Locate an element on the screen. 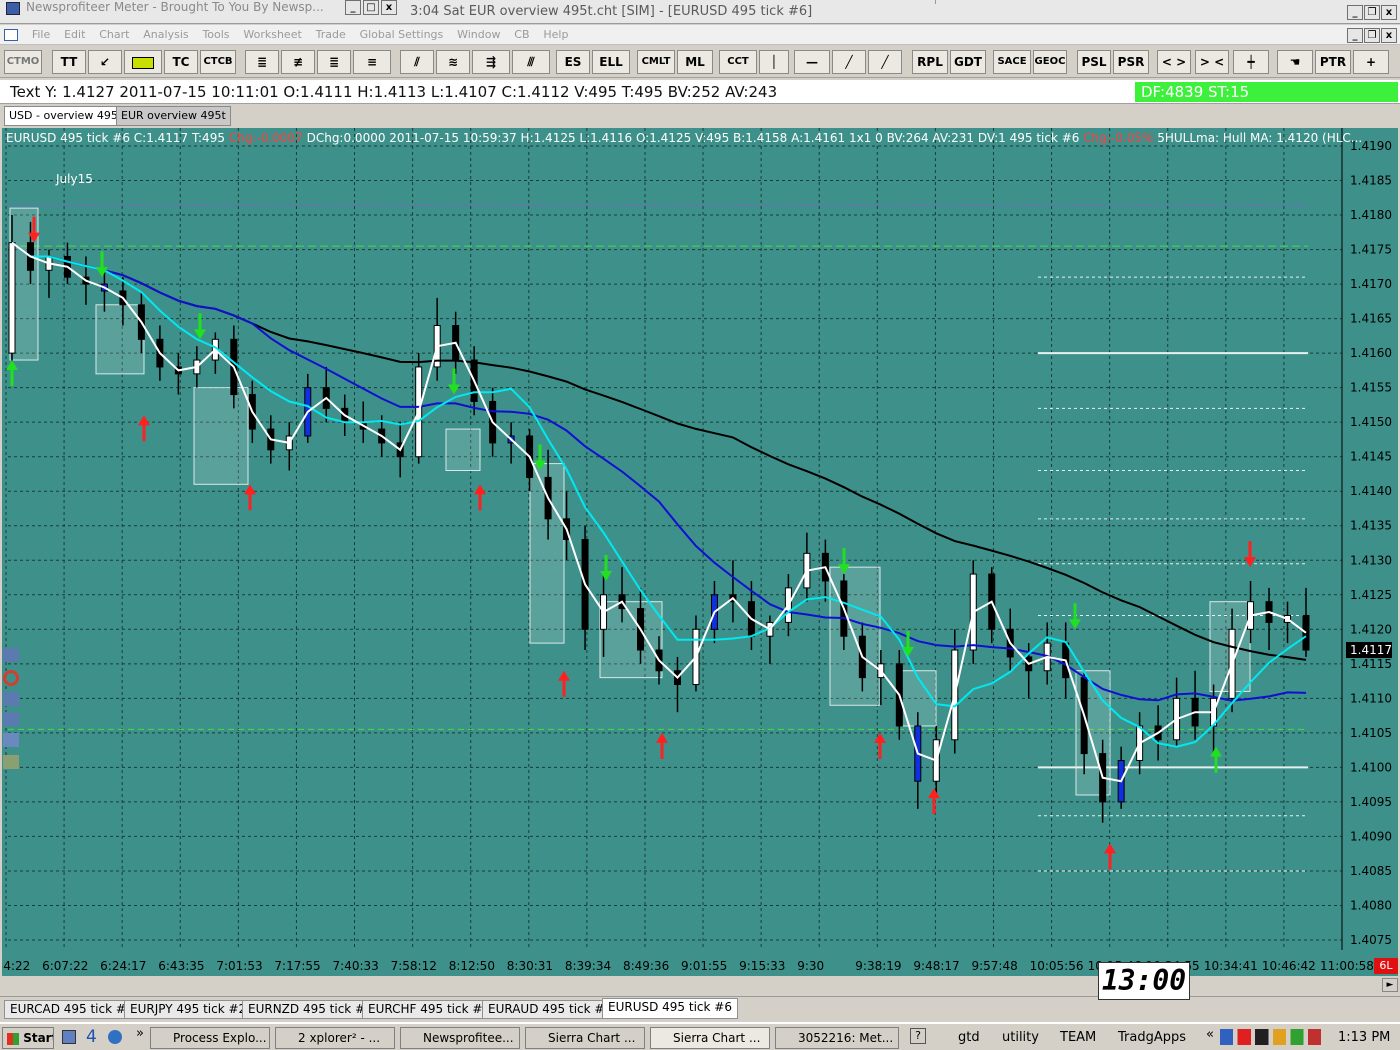  child-restore-button: ❐ is located at coordinates (1372, 35).